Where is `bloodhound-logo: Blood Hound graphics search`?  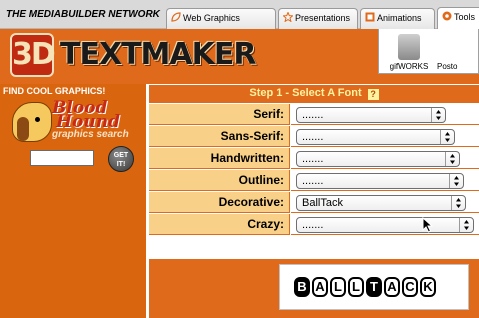
bloodhound-logo: Blood Hound graphics search is located at coordinates (75, 120).